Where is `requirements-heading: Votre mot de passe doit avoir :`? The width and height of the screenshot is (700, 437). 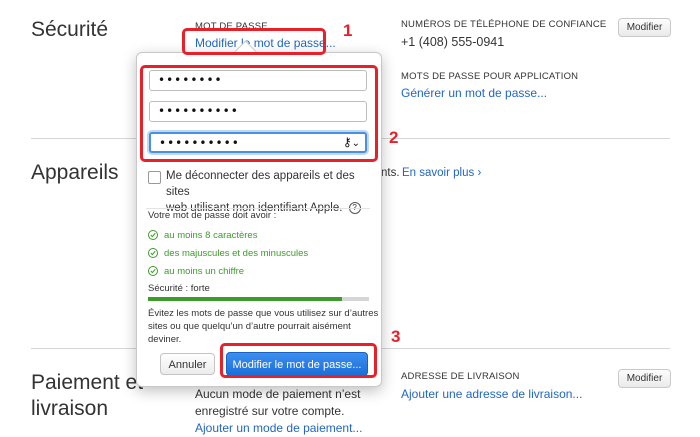
requirements-heading: Votre mot de passe doit avoir : is located at coordinates (212, 215).